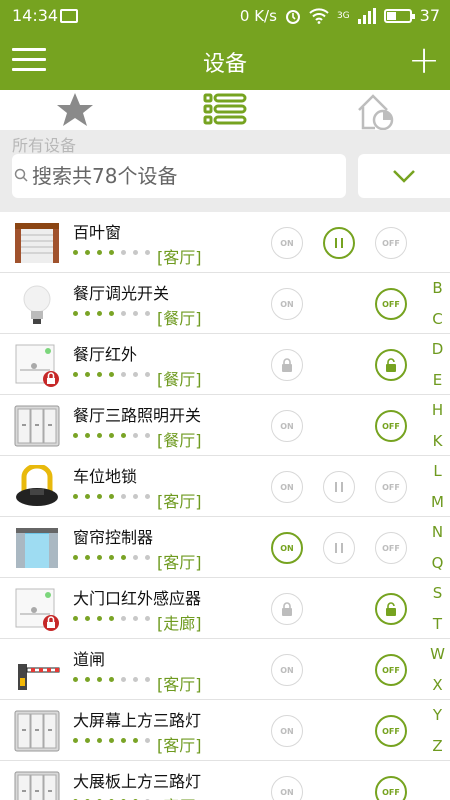 The width and height of the screenshot is (450, 800). I want to click on star-icon, so click(75, 109).